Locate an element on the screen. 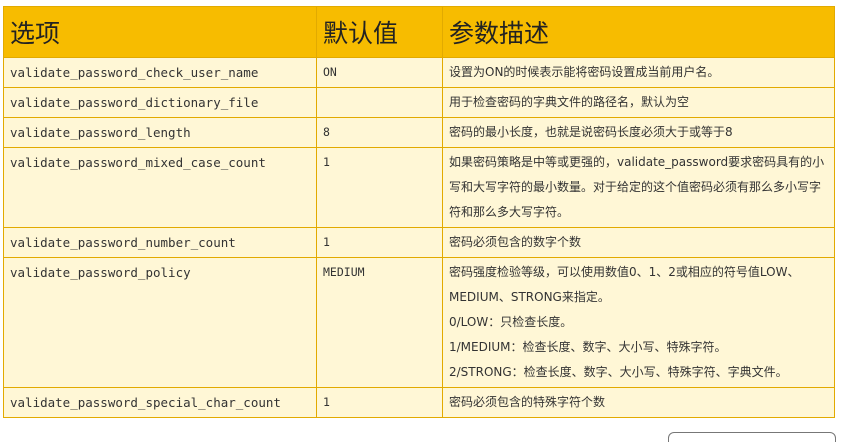 The height and width of the screenshot is (442, 841). description: 密码的最小长度，也就是说密码长度必须大于或等于8 is located at coordinates (638, 132).